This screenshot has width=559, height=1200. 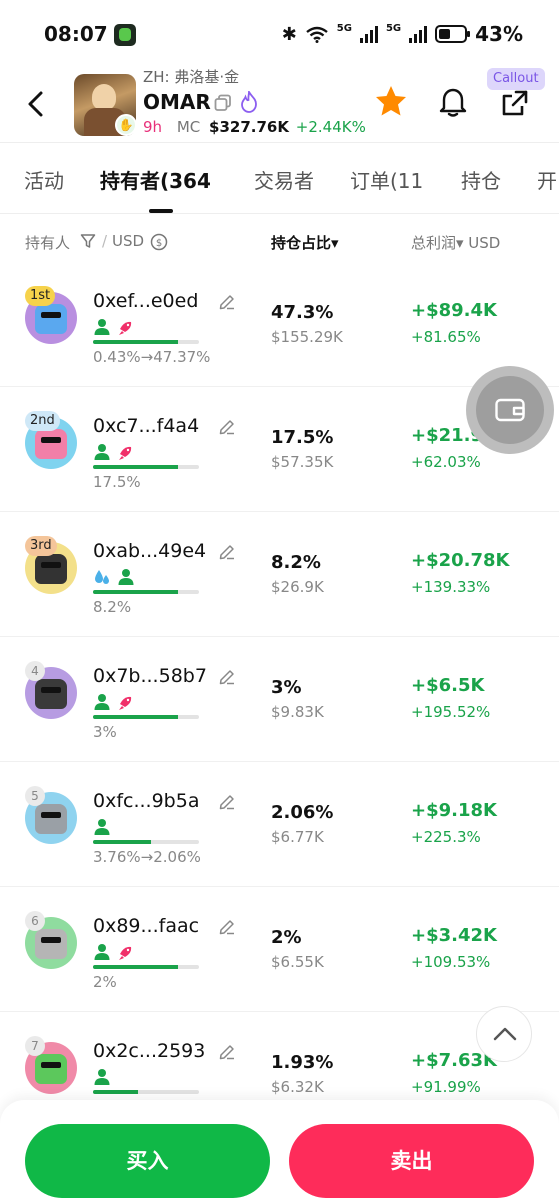 I want to click on holder-address: 0xfc...9b5a, so click(x=146, y=801).